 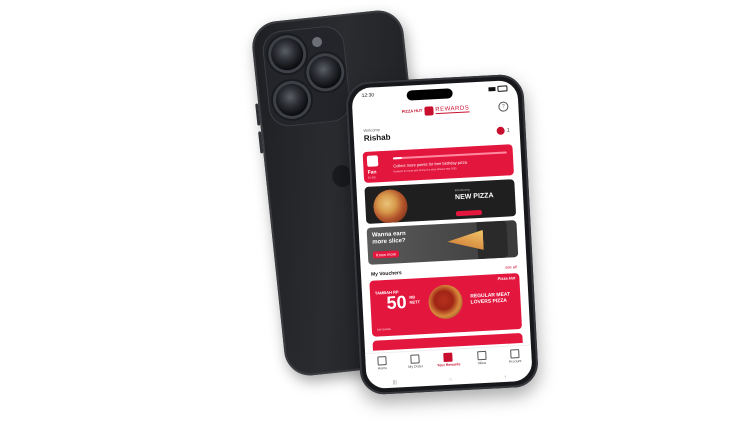 I want to click on voucher-amount: 50, so click(x=396, y=302).